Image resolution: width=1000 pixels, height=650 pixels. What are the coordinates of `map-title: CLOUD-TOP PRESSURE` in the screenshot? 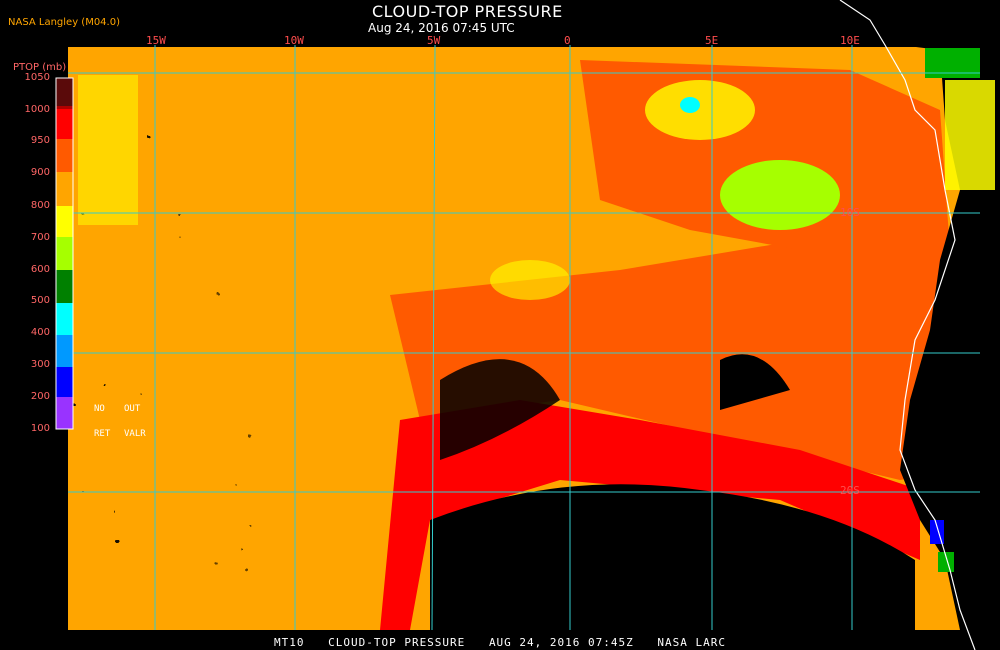 It's located at (467, 11).